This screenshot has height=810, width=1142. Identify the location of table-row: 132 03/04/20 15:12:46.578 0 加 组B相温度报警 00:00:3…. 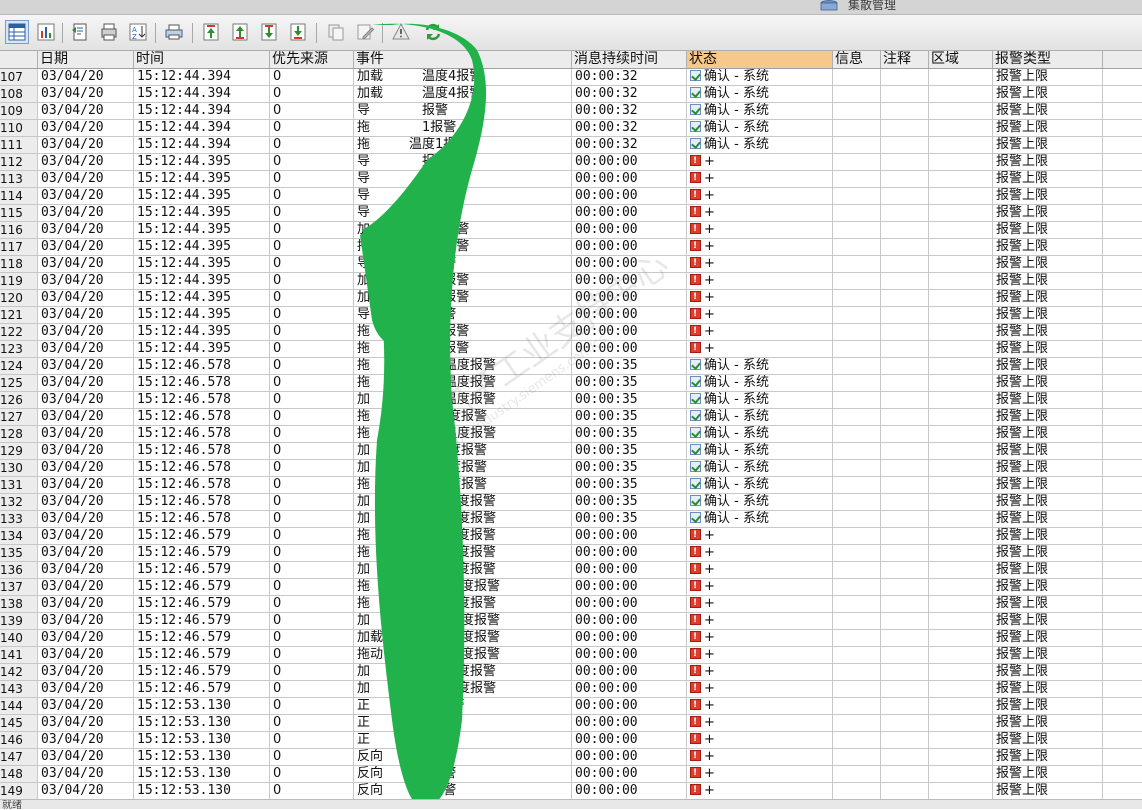
(571, 502).